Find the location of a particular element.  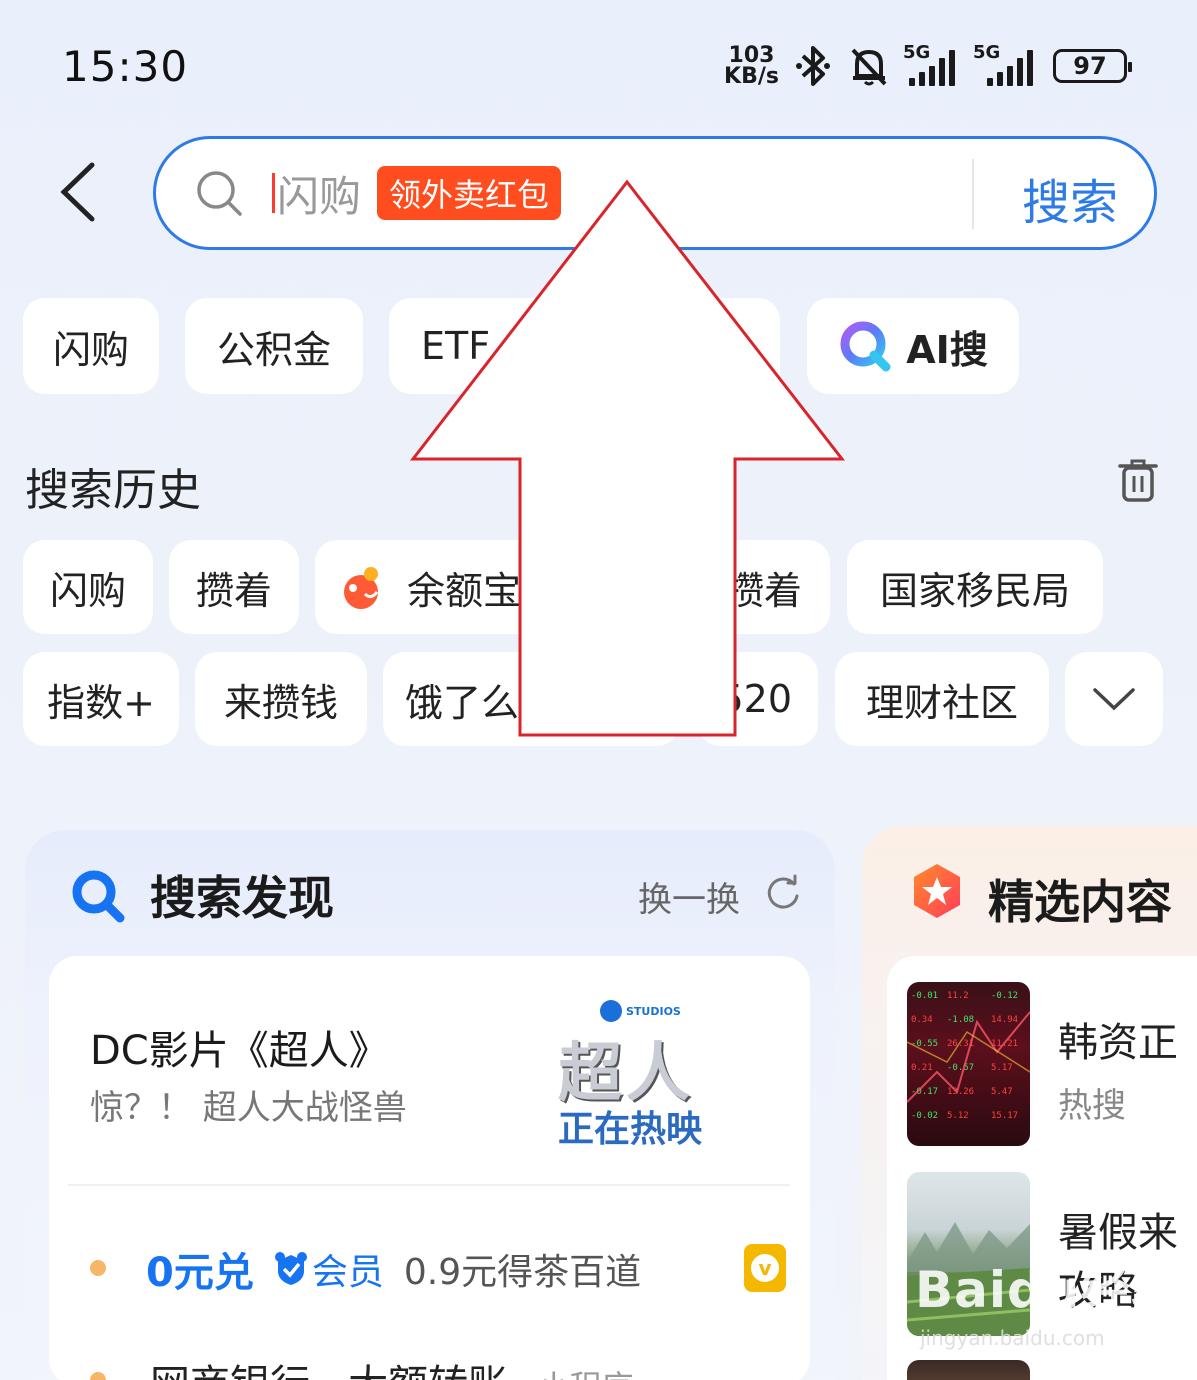

list-bullet is located at coordinates (98, 1268).